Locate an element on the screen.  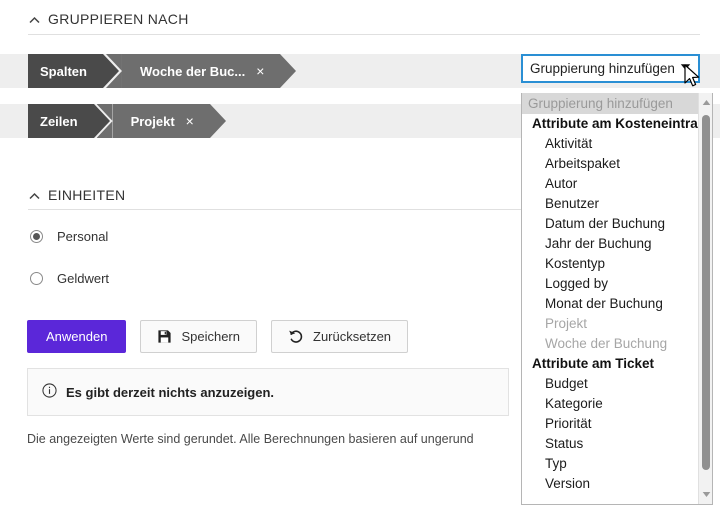
section-header-group-by: GRUPPIEREN NACH is located at coordinates (108, 19).